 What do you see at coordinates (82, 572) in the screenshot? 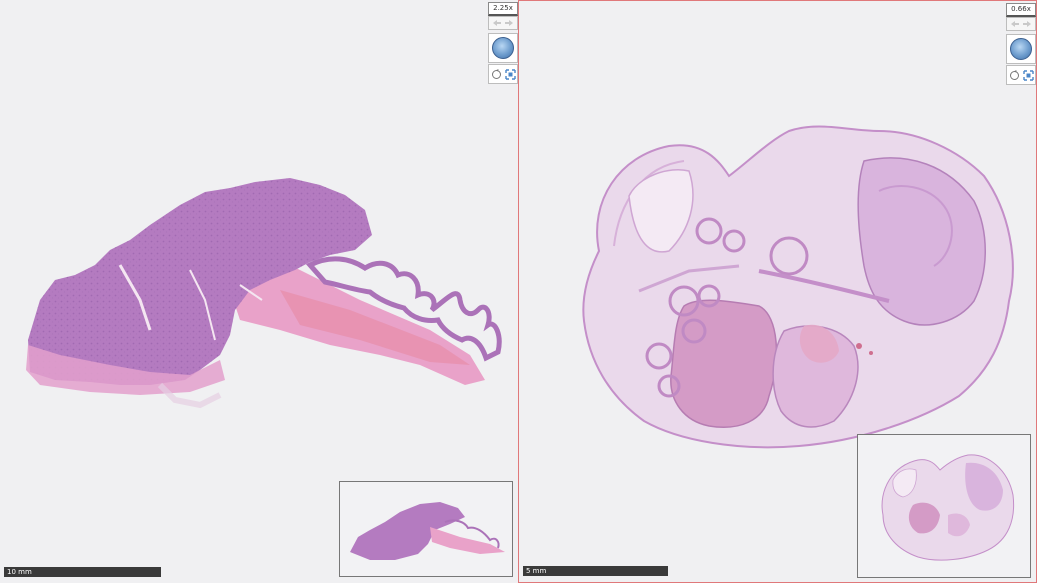
I see `scale-bar: 10 mm` at bounding box center [82, 572].